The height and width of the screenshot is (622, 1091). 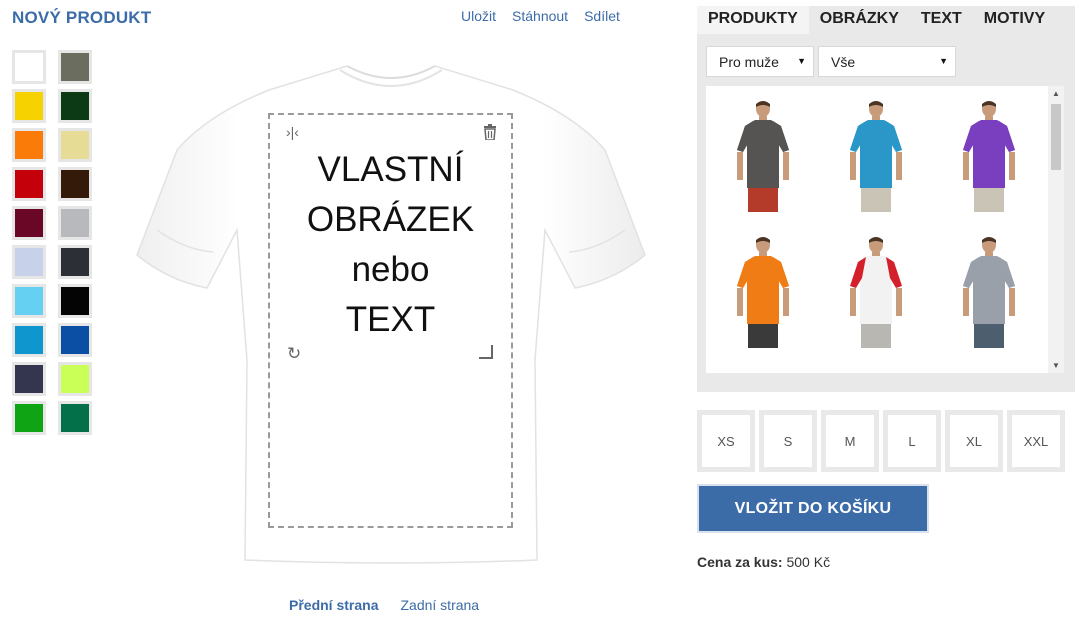 I want to click on page-title: NOVÝ PRODUKT, so click(x=82, y=17).